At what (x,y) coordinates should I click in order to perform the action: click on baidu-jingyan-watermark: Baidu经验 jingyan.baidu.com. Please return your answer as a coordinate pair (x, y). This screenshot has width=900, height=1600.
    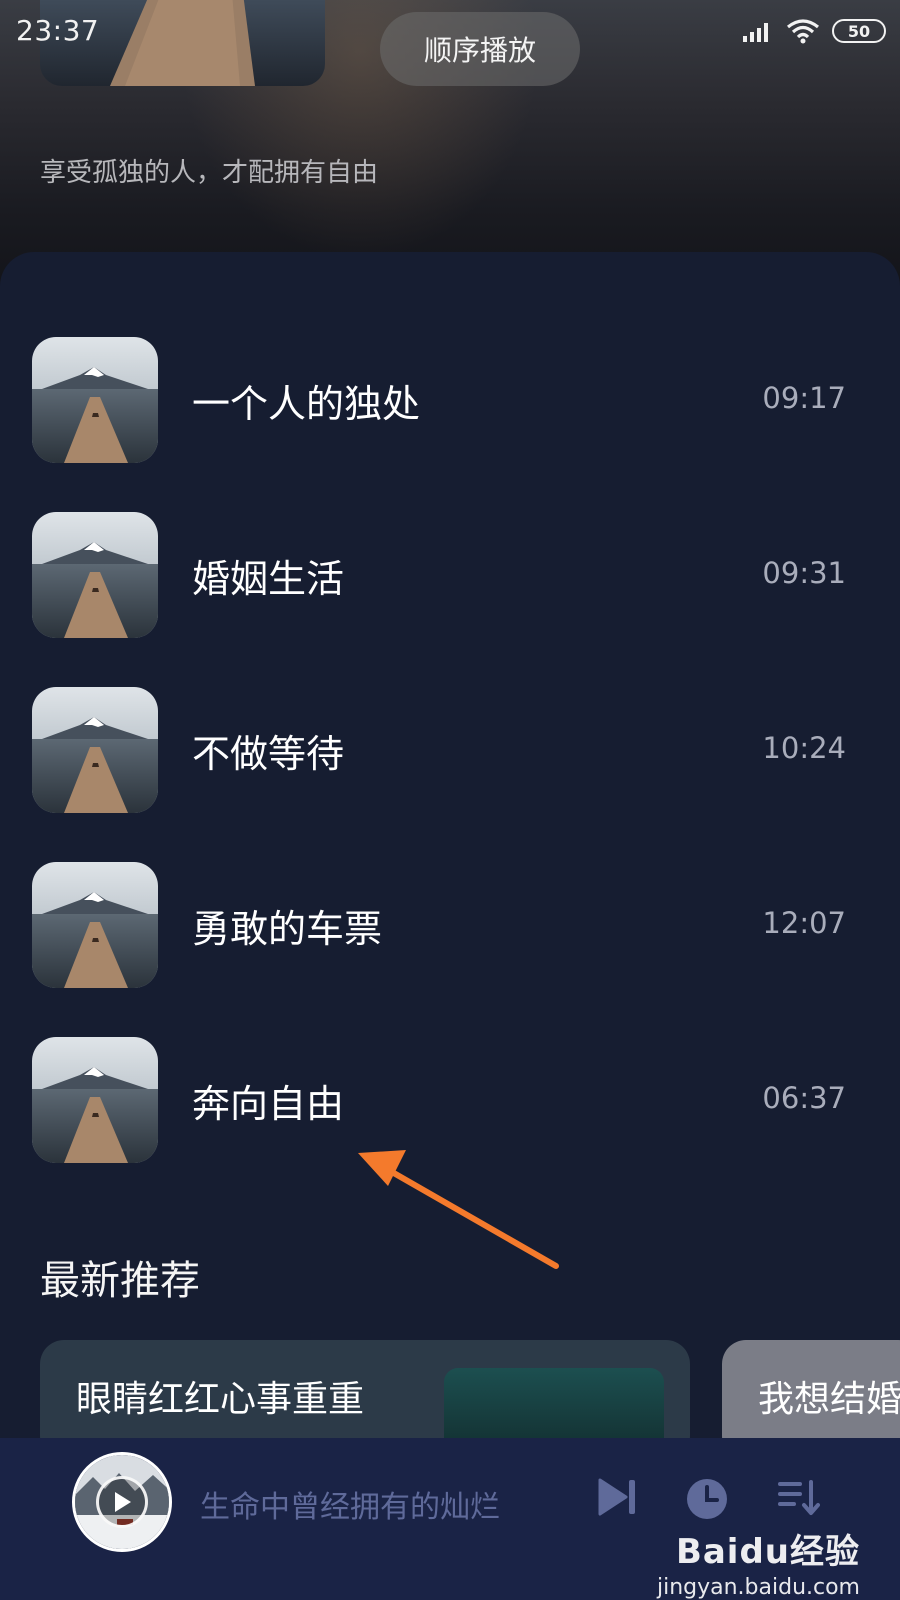
    Looking at the image, I should click on (758, 1562).